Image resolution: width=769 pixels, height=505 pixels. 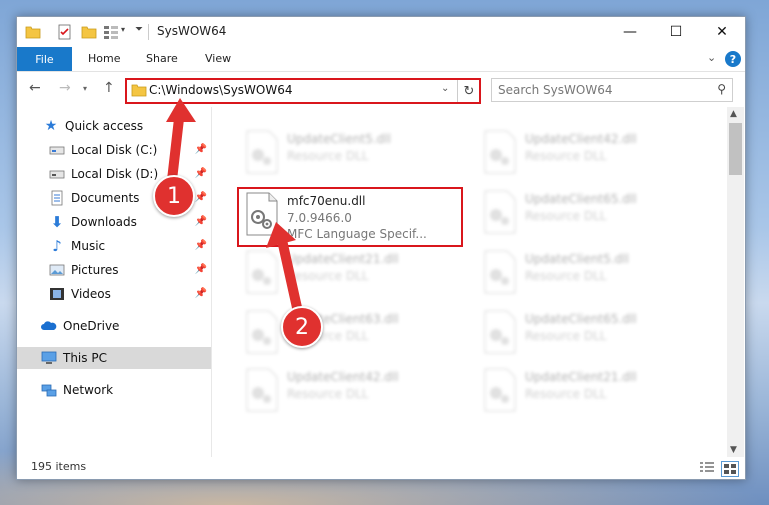 What do you see at coordinates (174, 196) in the screenshot?
I see `step-badge-1: 1` at bounding box center [174, 196].